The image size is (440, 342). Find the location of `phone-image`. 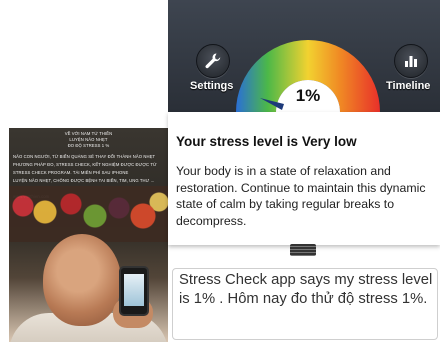

phone-image is located at coordinates (134, 291).